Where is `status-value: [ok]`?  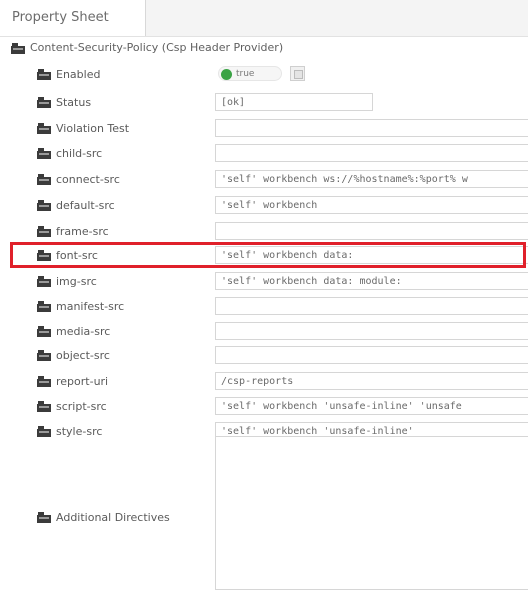 status-value: [ok] is located at coordinates (294, 102).